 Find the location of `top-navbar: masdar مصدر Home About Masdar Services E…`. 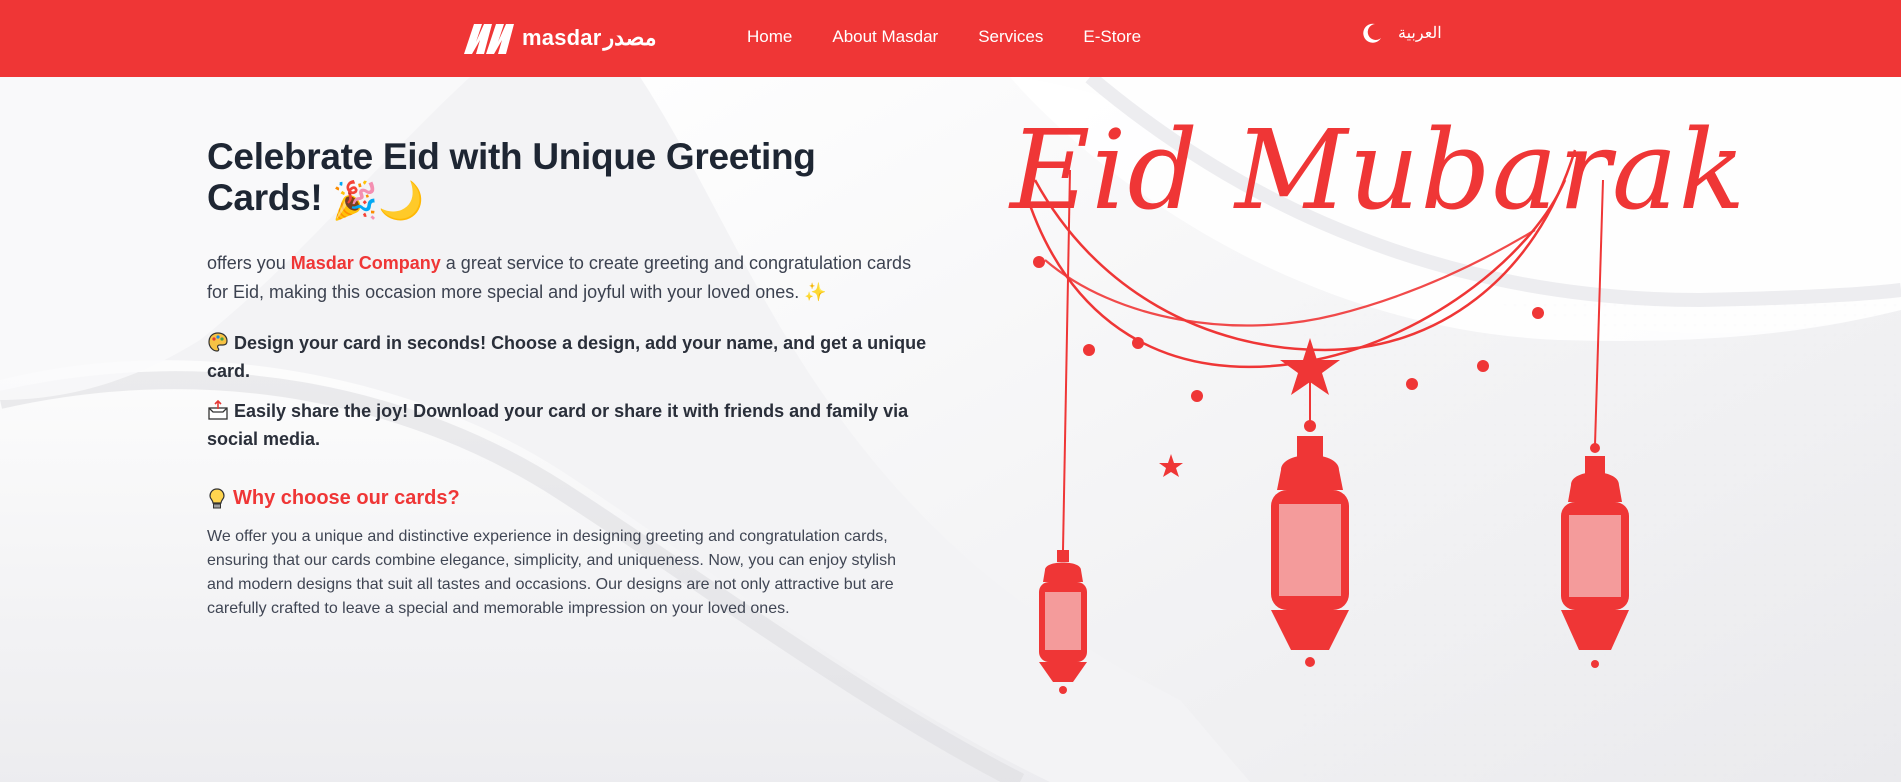

top-navbar: masdar مصدر Home About Masdar Services E… is located at coordinates (950, 38).